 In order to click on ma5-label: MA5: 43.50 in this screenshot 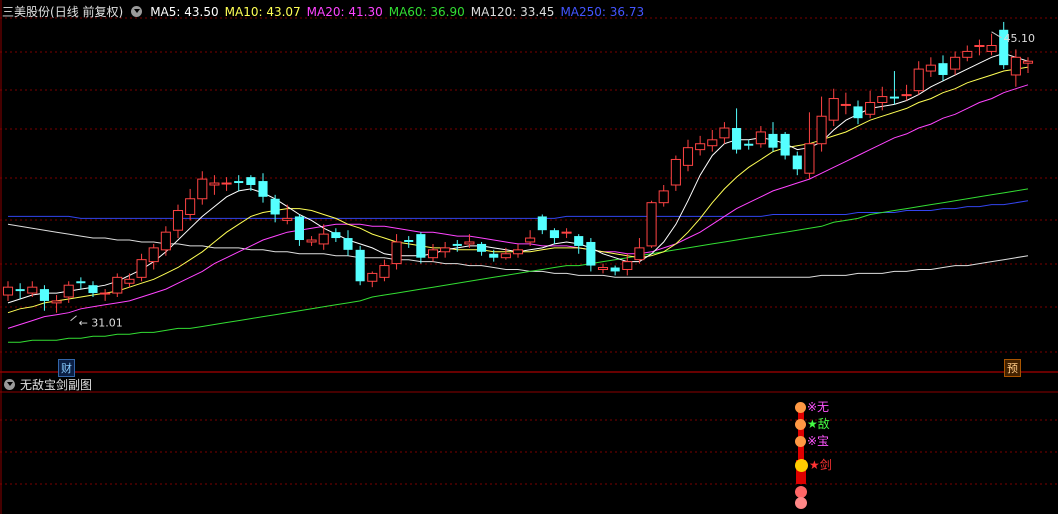, I will do `click(184, 11)`.